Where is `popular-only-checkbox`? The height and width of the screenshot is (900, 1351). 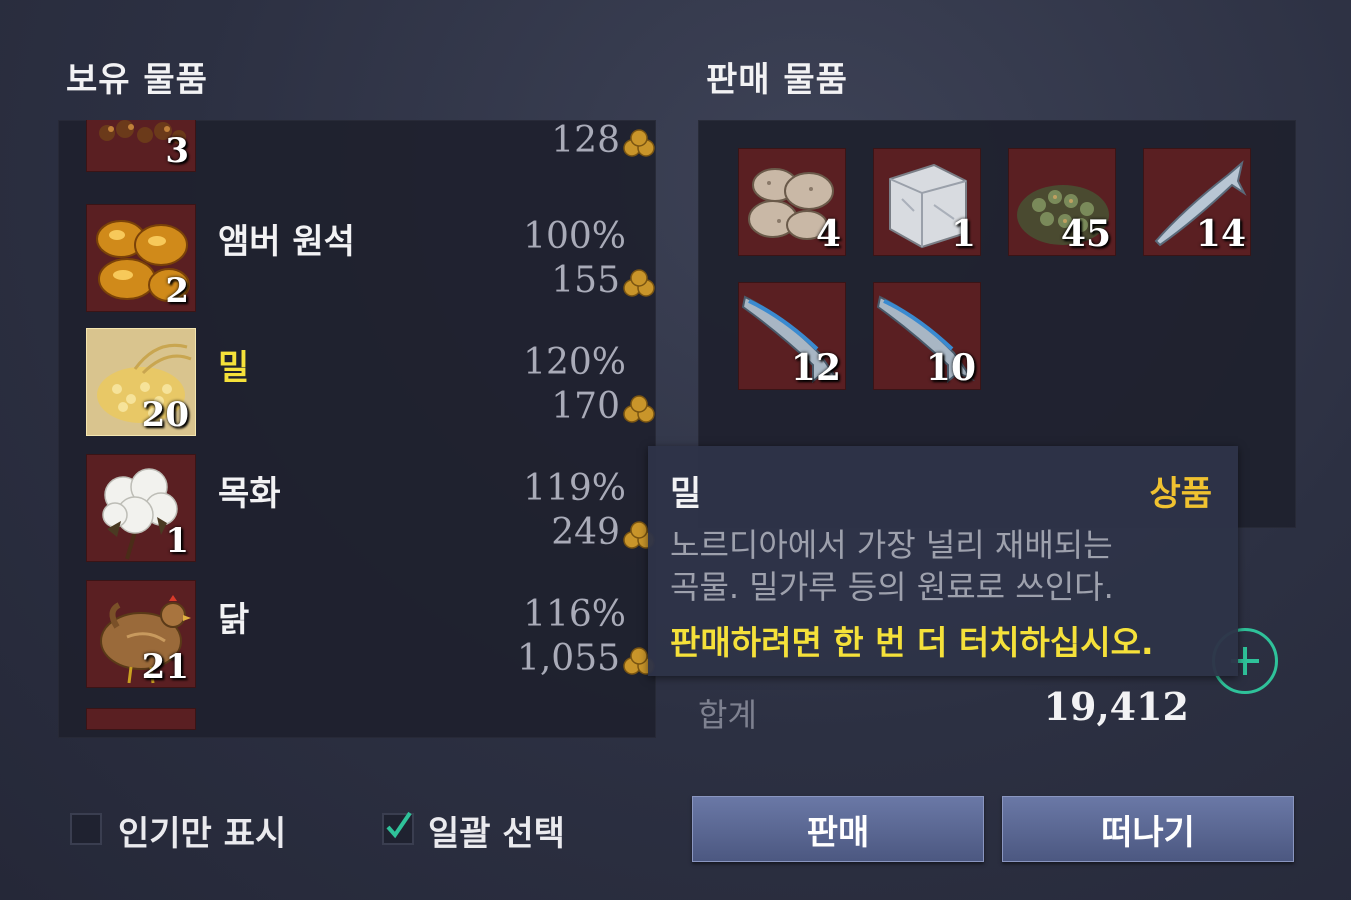
popular-only-checkbox is located at coordinates (86, 829).